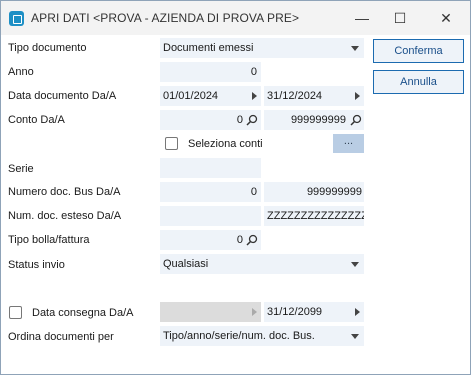  I want to click on ordina-value: Tipo/anno/serie/num. doc. Bus., so click(239, 336).